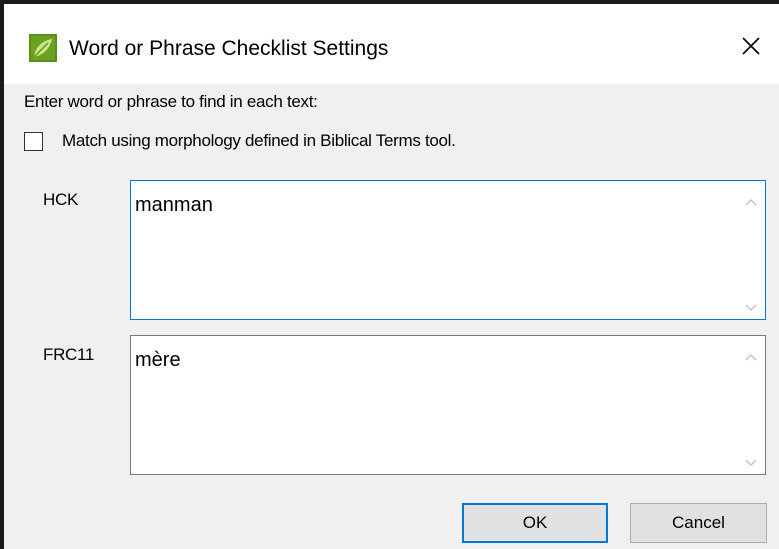 The image size is (779, 549). Describe the element at coordinates (535, 523) in the screenshot. I see `ok-button: OK` at that location.